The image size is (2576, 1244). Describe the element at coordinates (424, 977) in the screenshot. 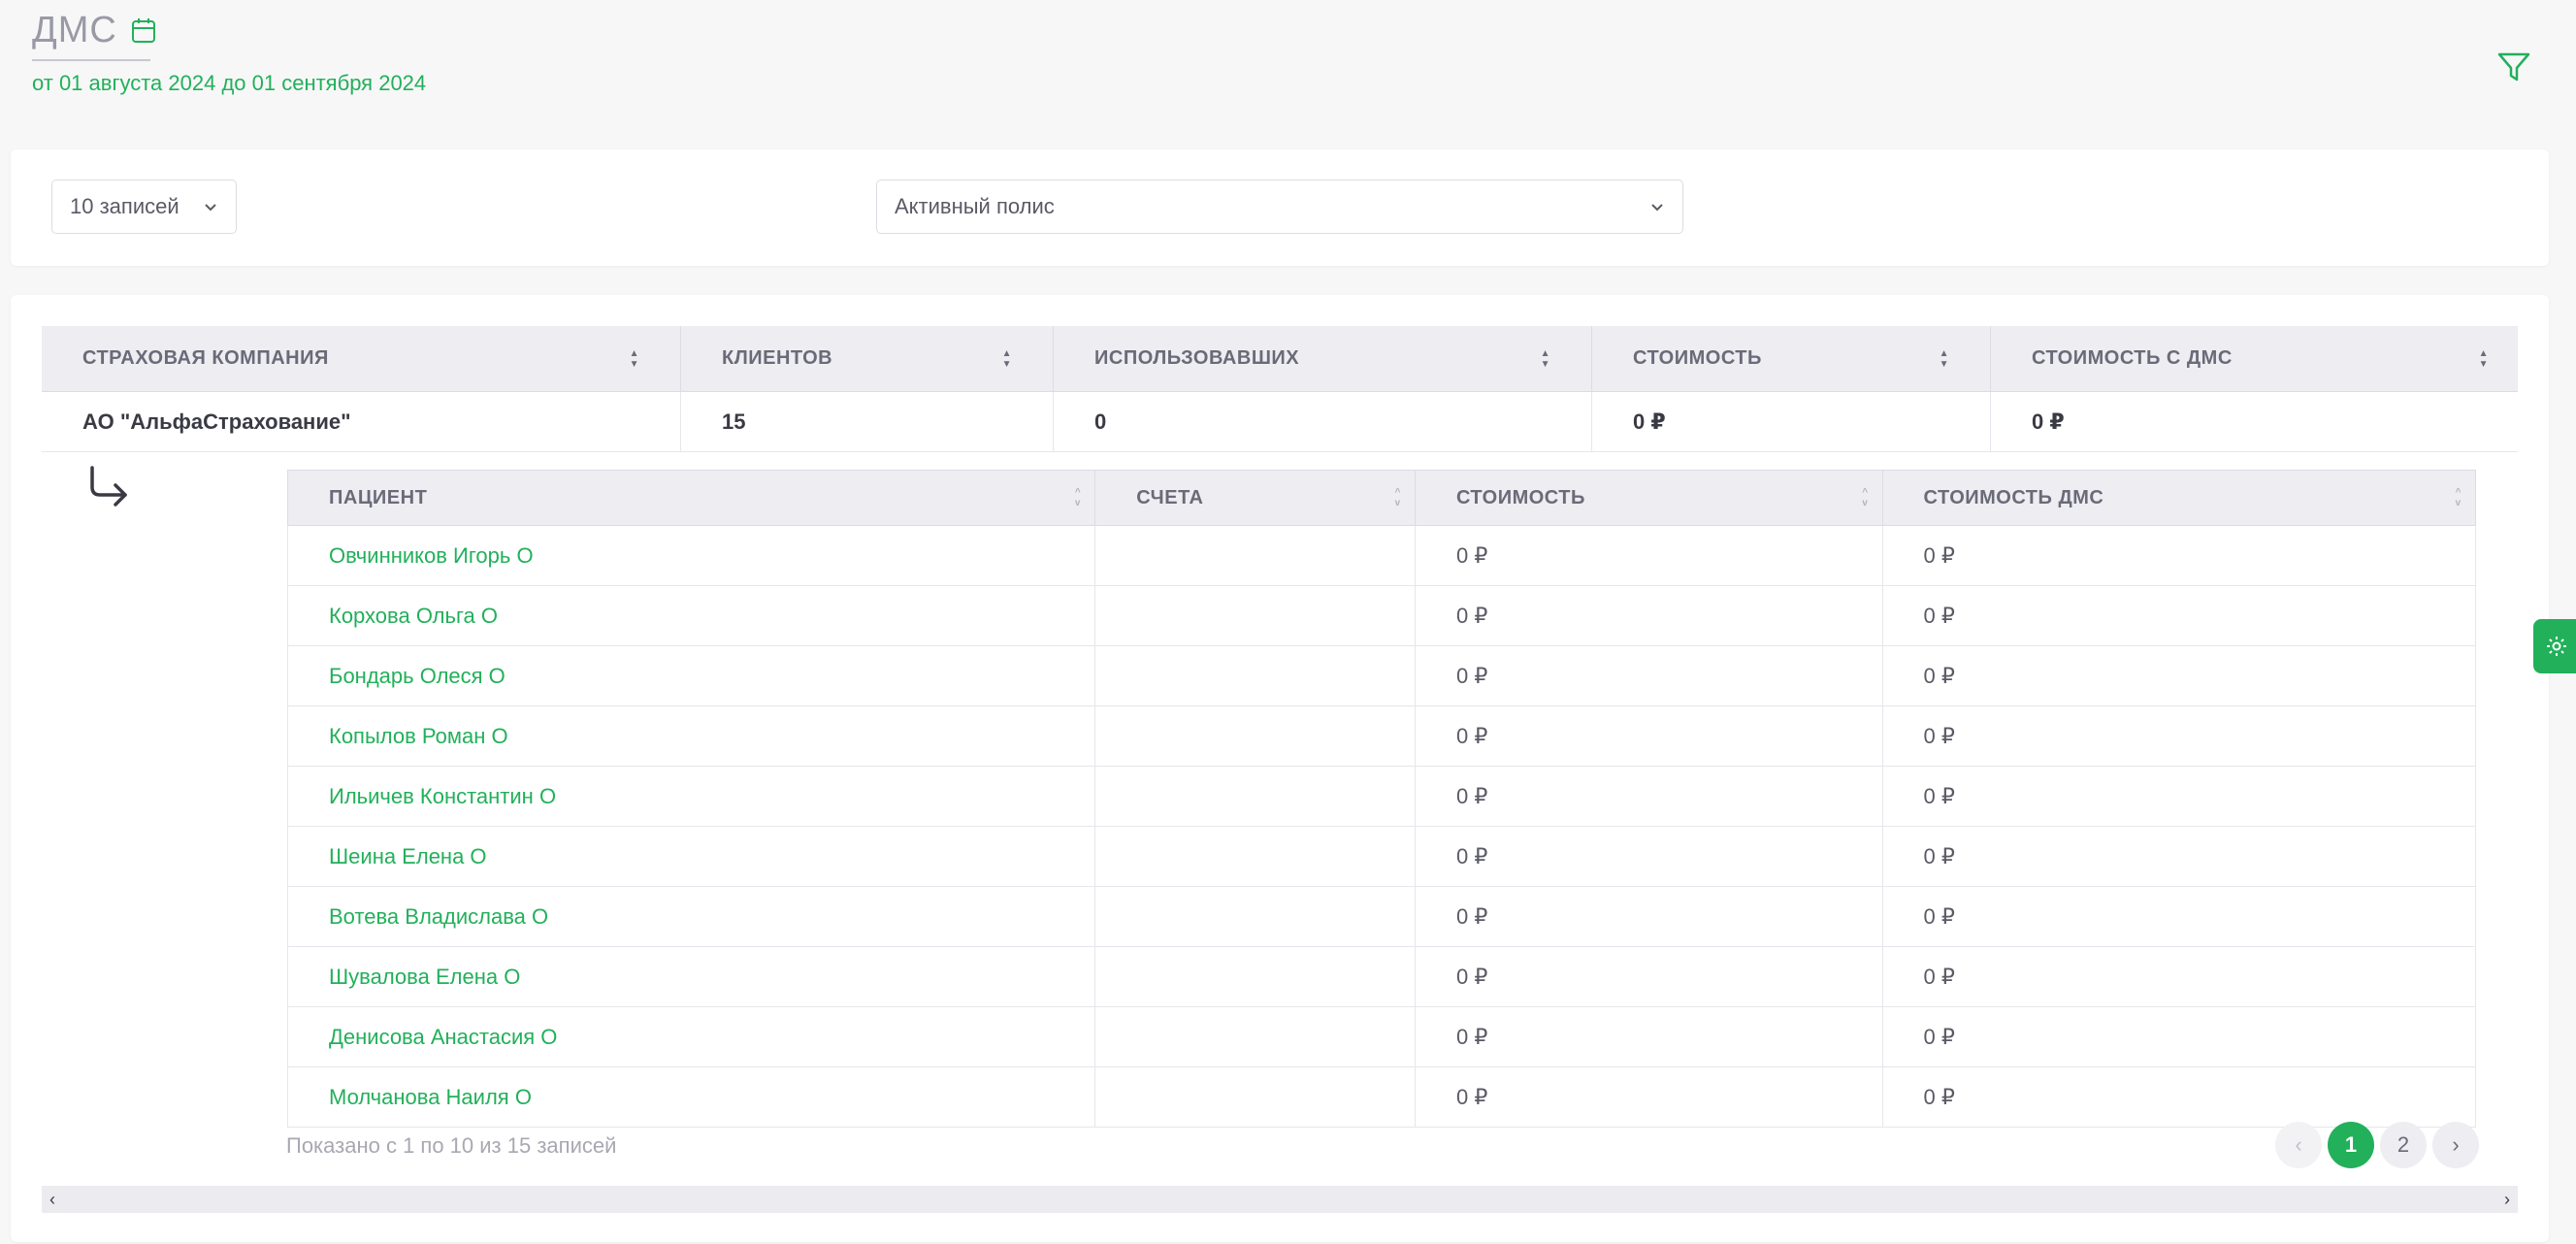

I see `patient-link: Шувалова Елена О` at that location.